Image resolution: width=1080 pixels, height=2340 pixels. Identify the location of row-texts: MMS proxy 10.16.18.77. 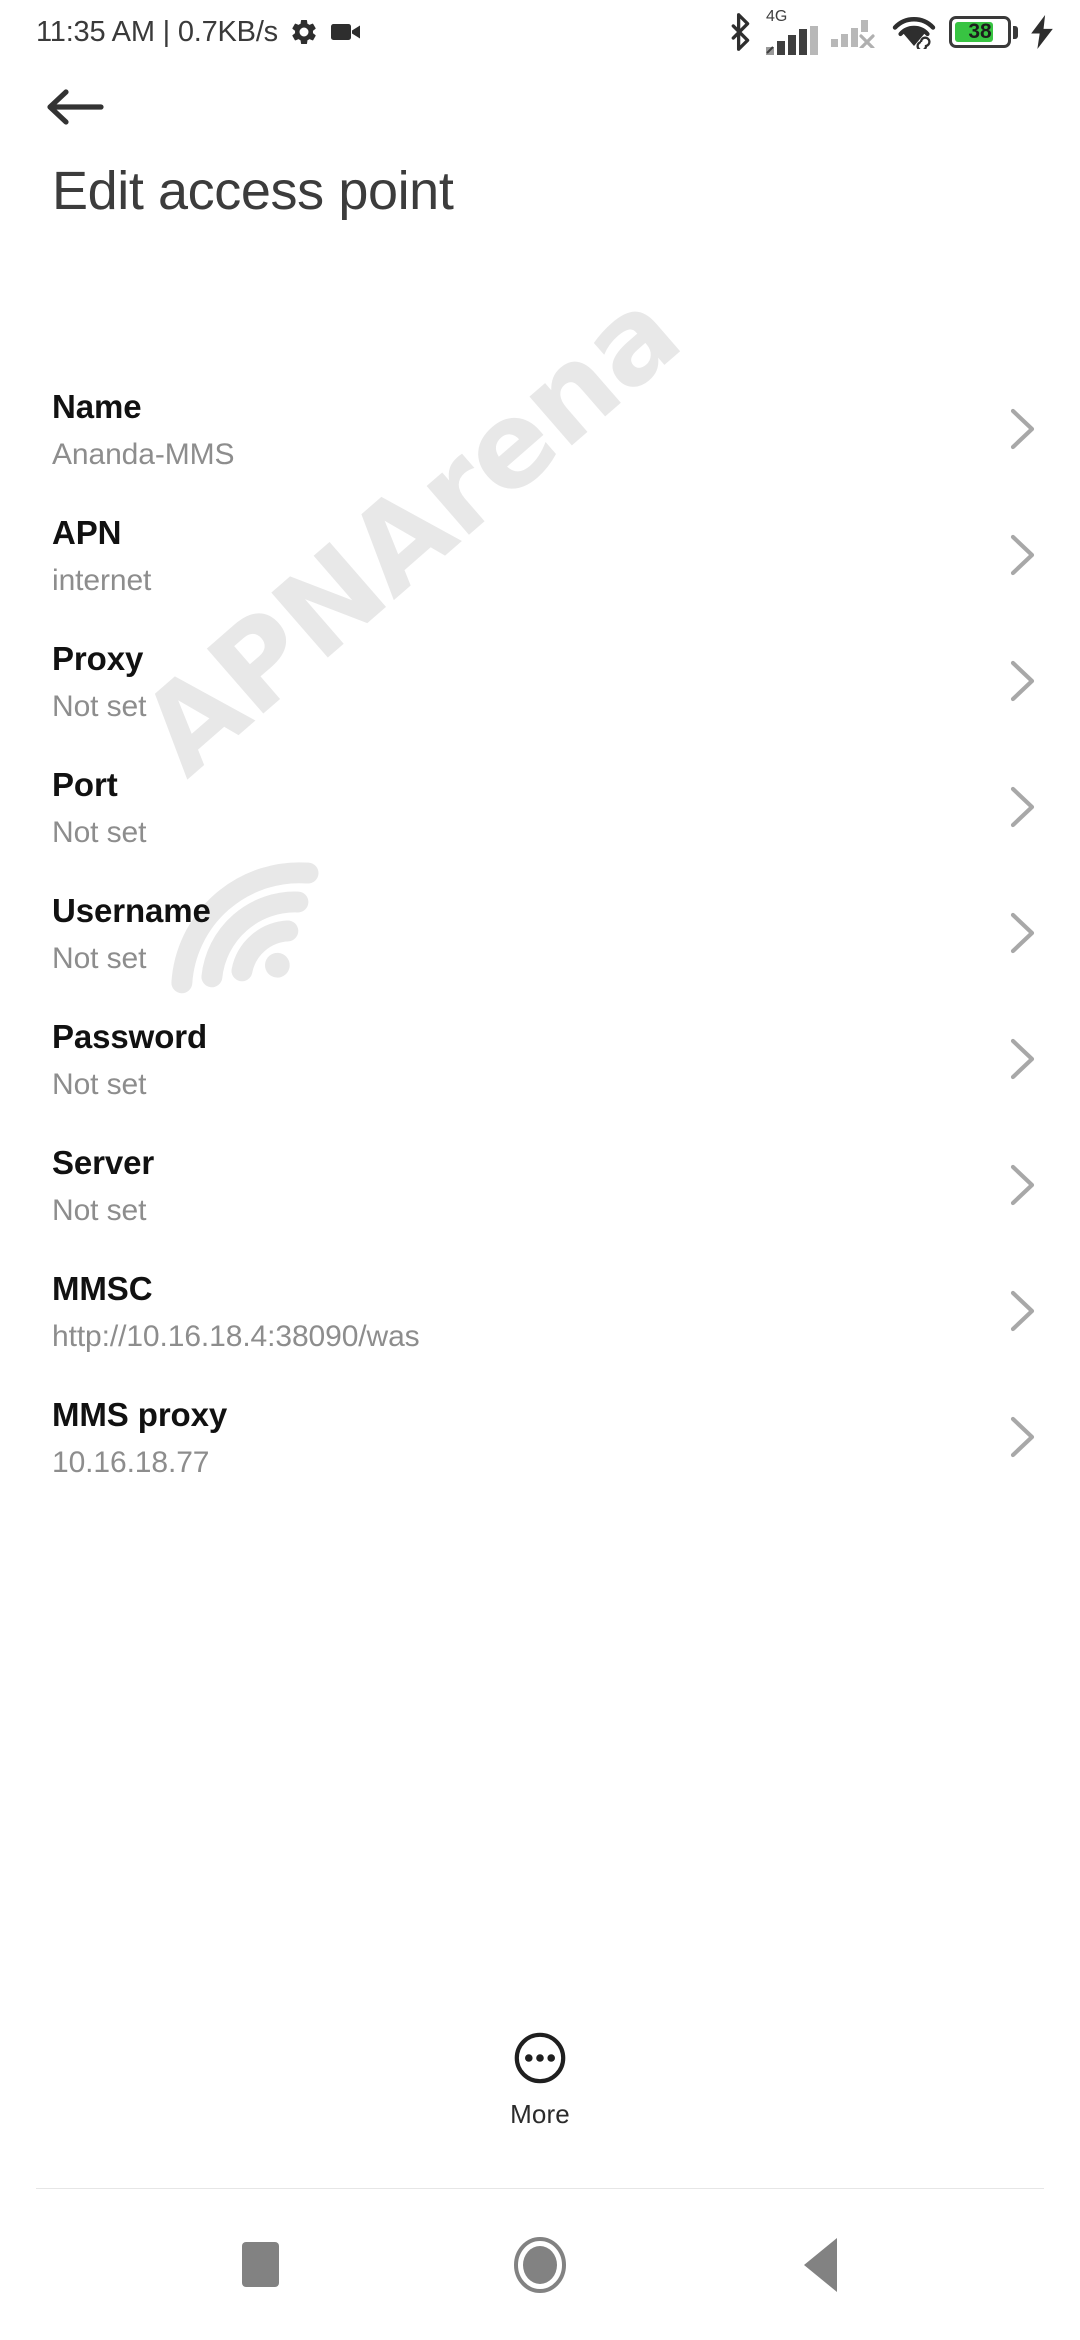
(139, 1438).